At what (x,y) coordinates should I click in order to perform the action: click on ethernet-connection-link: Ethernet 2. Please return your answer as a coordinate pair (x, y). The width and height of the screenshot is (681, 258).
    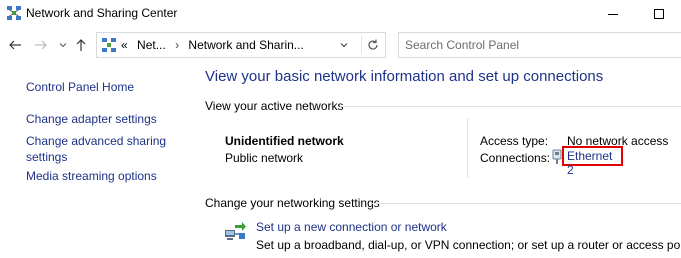
    Looking at the image, I should click on (589, 163).